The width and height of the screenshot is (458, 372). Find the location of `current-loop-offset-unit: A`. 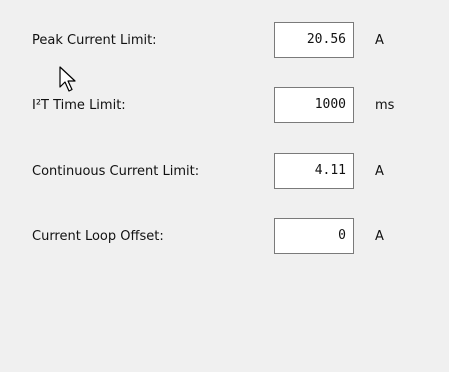

current-loop-offset-unit: A is located at coordinates (379, 236).